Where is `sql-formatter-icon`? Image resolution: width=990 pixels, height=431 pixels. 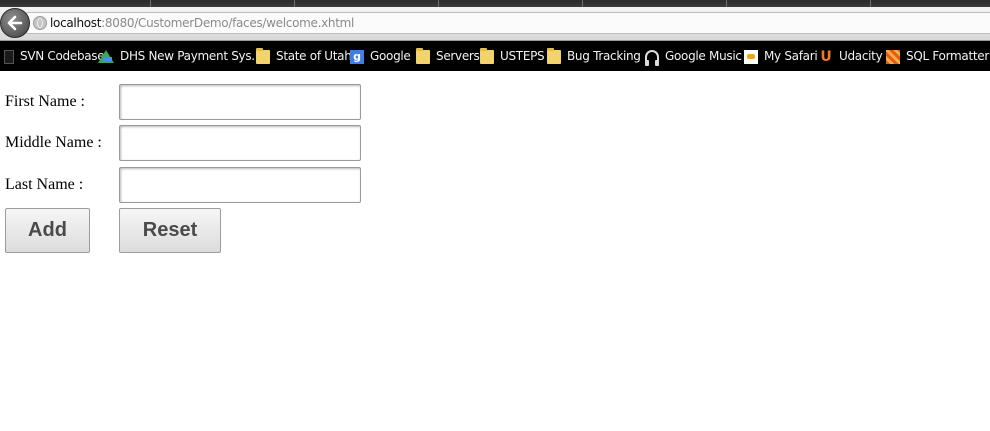 sql-formatter-icon is located at coordinates (893, 56).